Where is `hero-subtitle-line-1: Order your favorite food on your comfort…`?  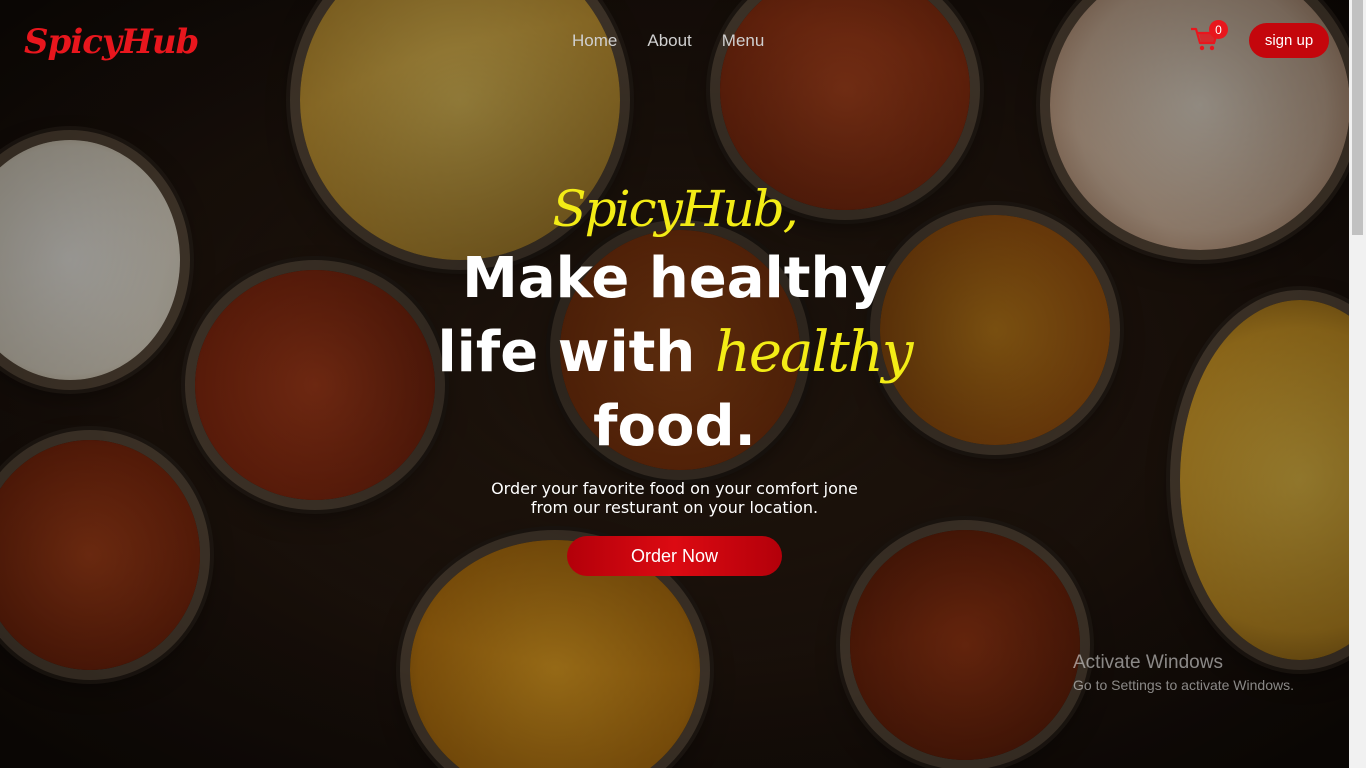 hero-subtitle-line-1: Order your favorite food on your comfort… is located at coordinates (674, 488).